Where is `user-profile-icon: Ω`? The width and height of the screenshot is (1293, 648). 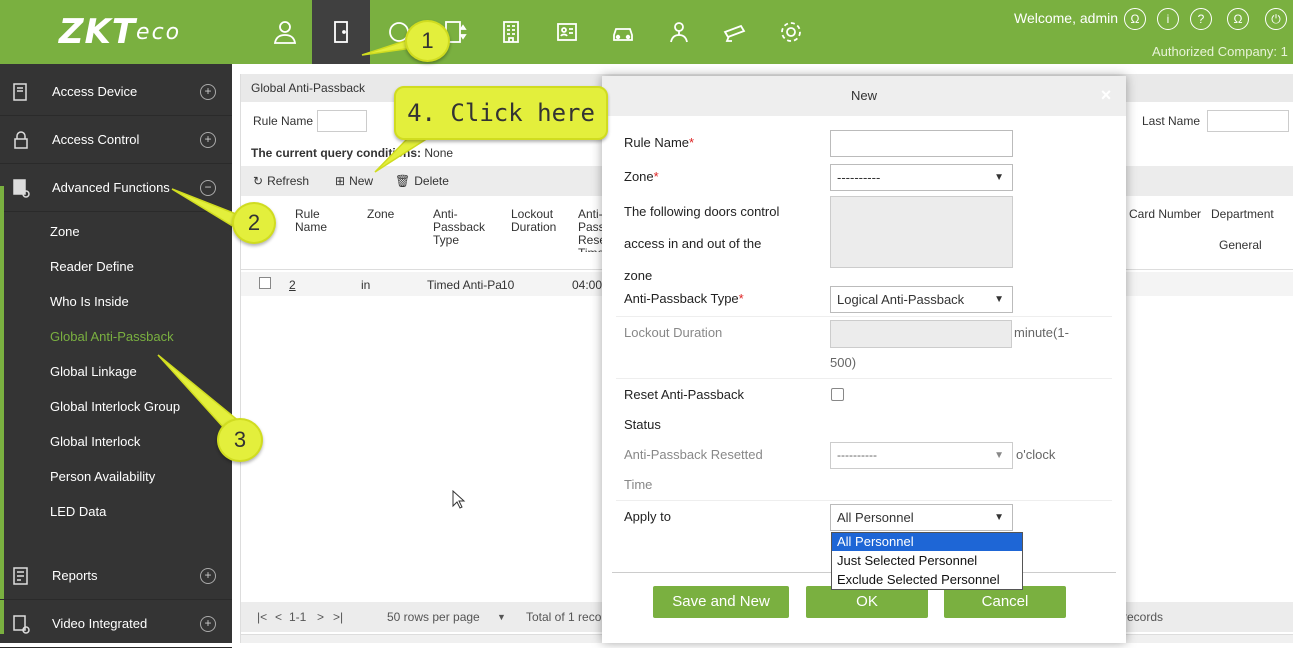
user-profile-icon: Ω is located at coordinates (1135, 19).